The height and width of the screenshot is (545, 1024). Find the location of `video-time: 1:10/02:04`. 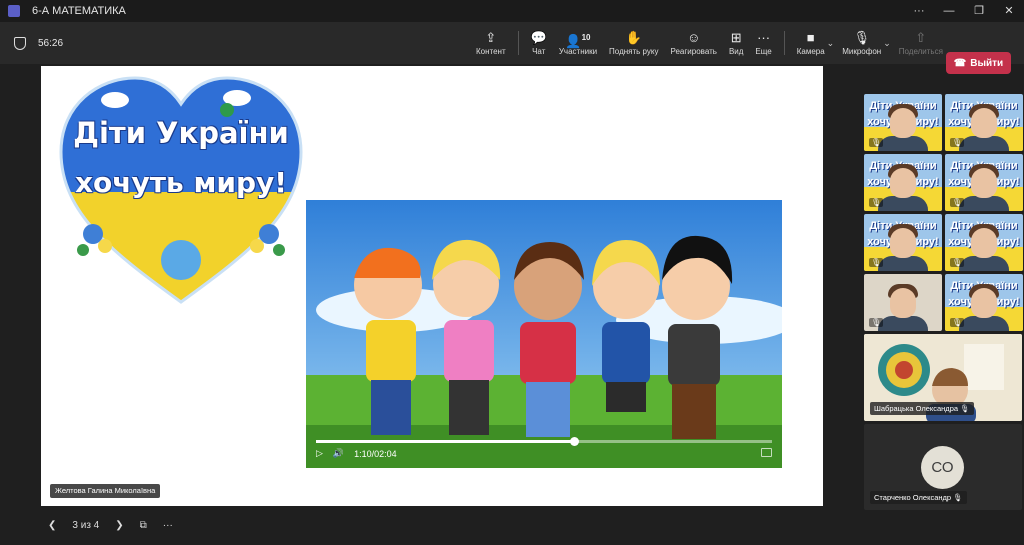

video-time: 1:10/02:04 is located at coordinates (375, 453).